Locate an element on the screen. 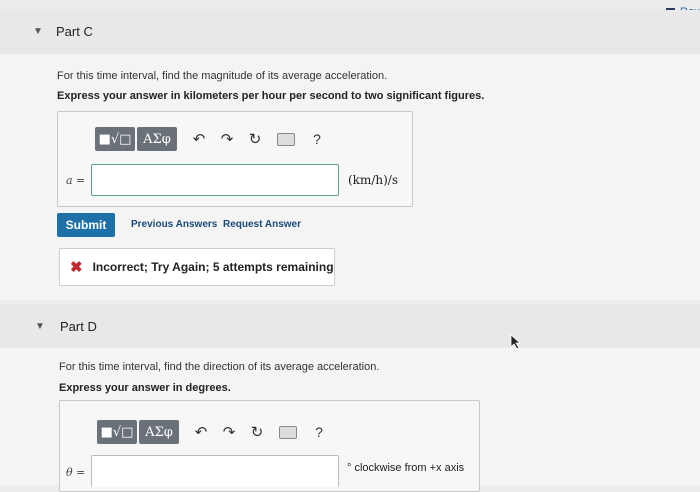 This screenshot has width=700, height=492. part-c-answer-input is located at coordinates (215, 180).